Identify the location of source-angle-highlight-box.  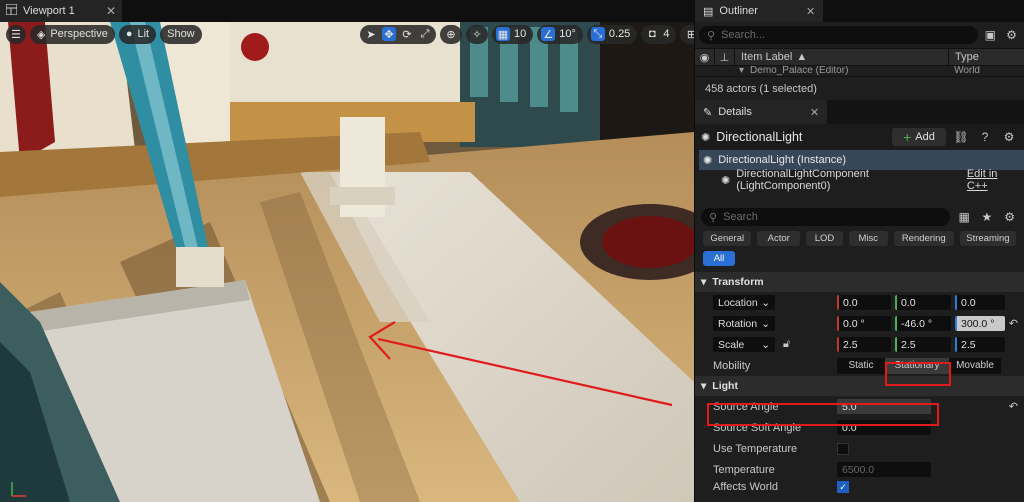
(823, 414).